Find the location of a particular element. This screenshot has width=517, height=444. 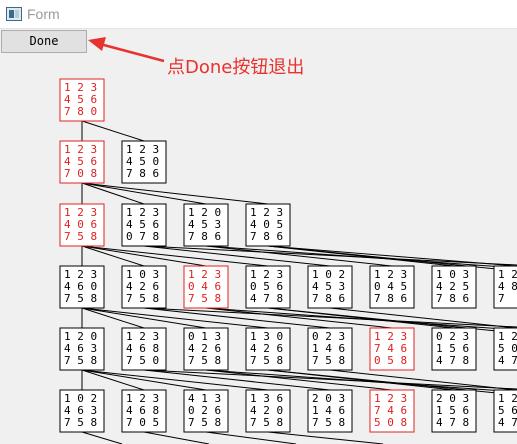

puzzle-state-node: 0 1 34 2 67 5 8 is located at coordinates (206, 349).